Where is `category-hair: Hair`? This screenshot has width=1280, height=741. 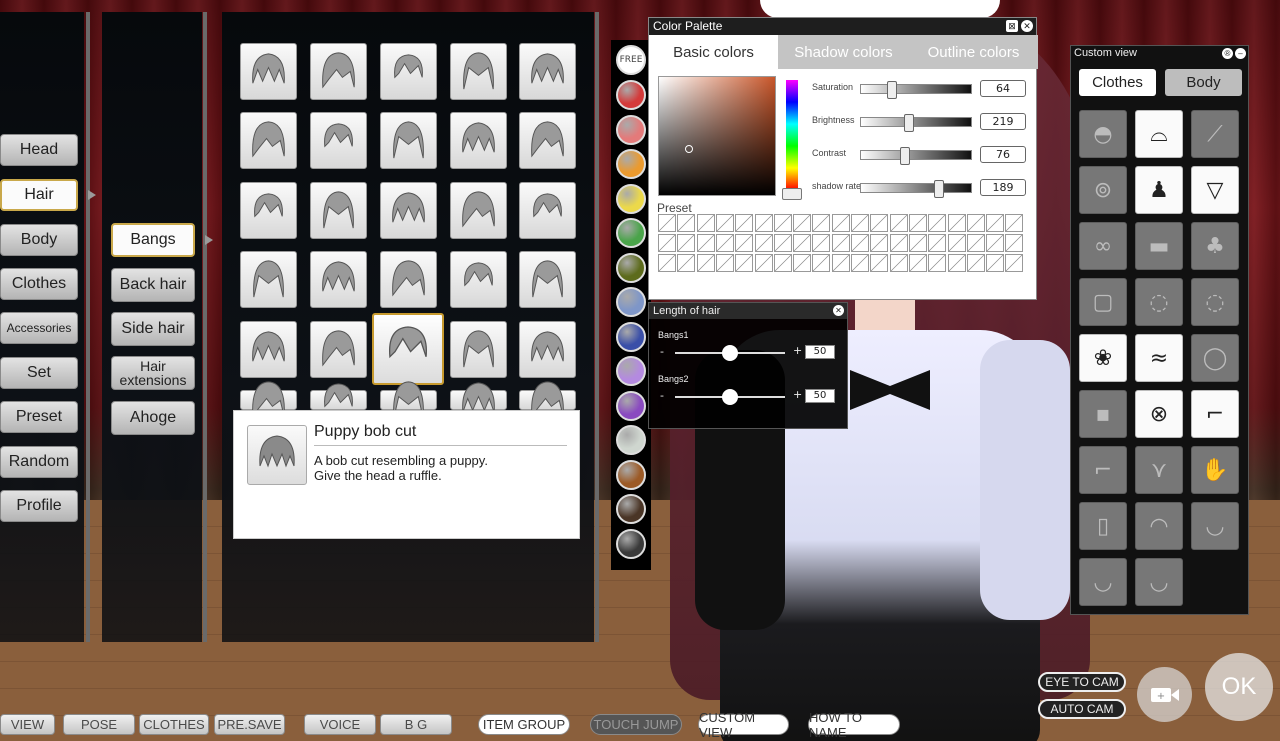
category-hair: Hair is located at coordinates (39, 195).